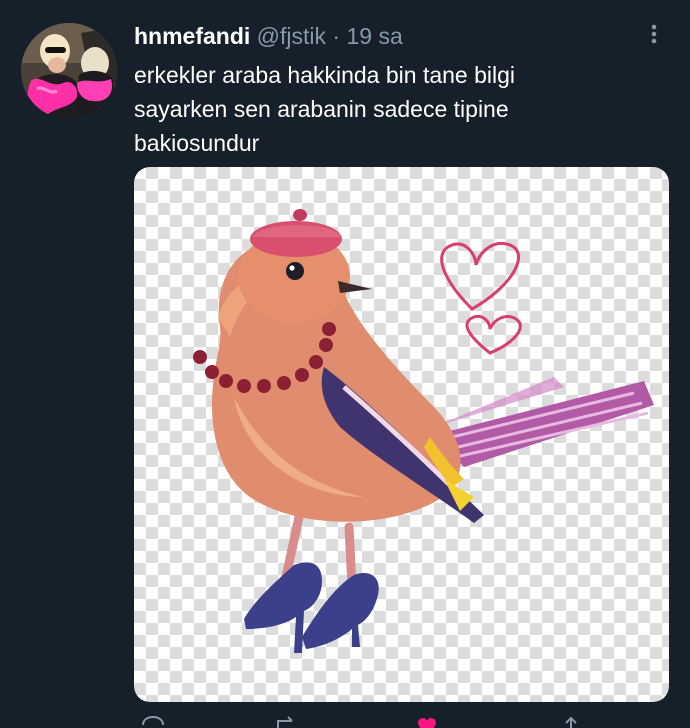 This screenshot has width=690, height=728. I want to click on heart-doodle-small, so click(493, 334).